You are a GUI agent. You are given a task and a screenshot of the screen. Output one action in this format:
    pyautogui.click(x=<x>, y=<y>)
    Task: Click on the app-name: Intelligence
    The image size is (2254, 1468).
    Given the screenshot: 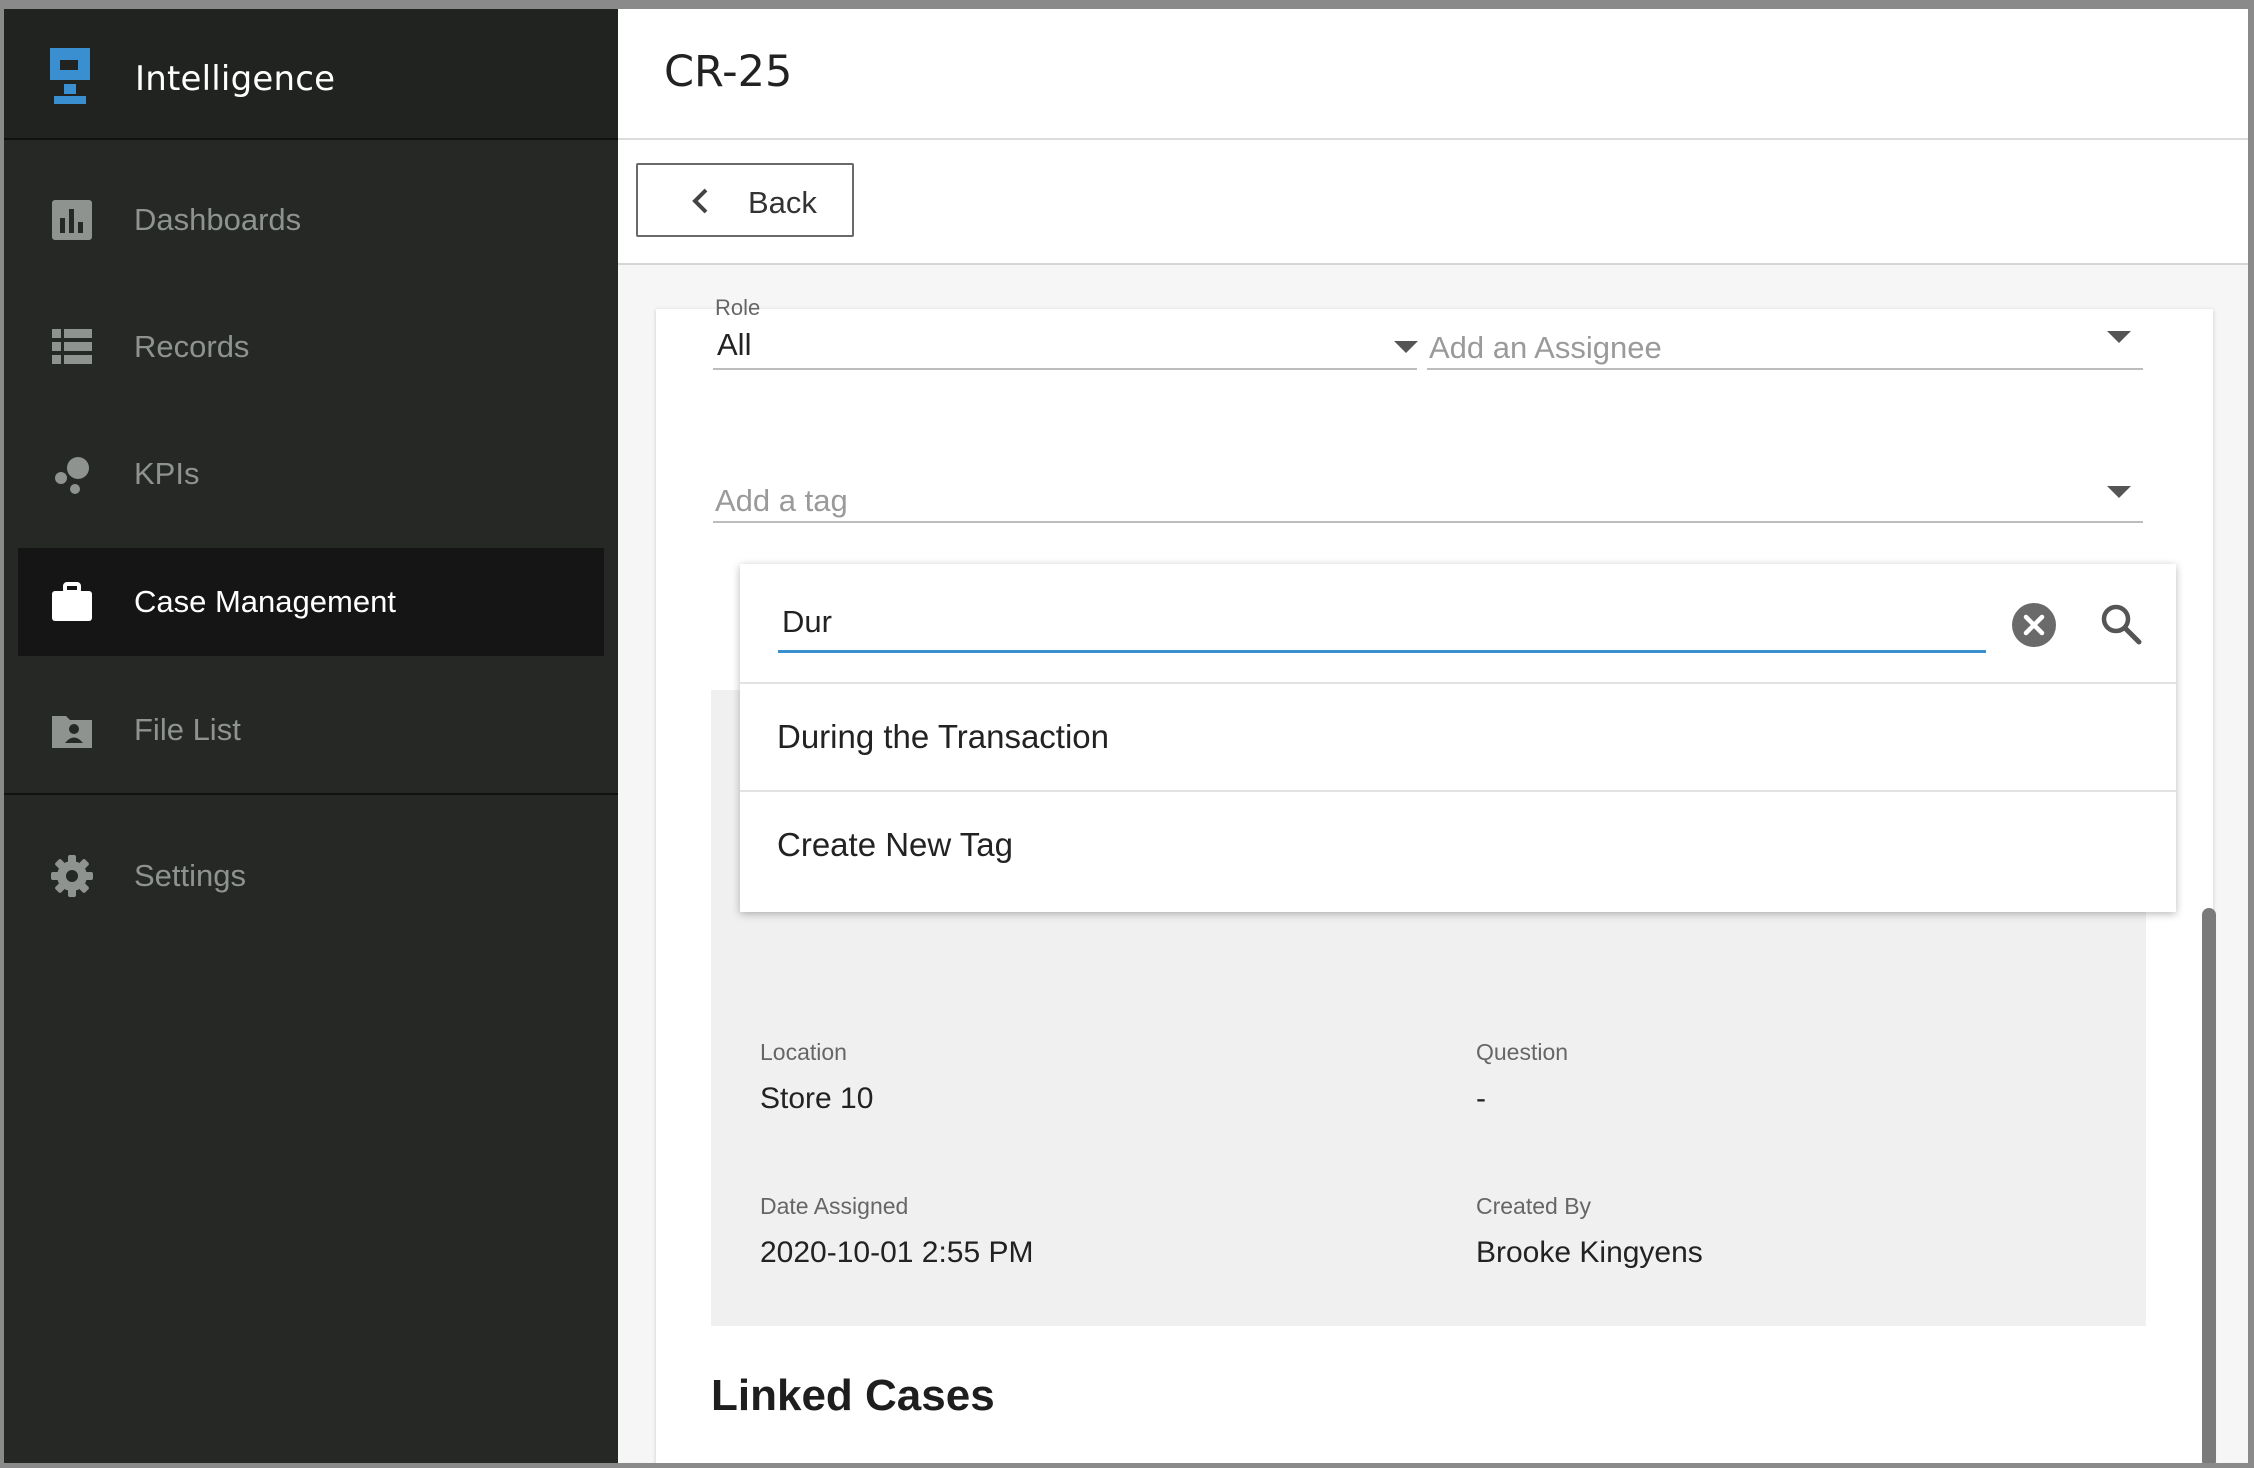 What is the action you would take?
    pyautogui.click(x=235, y=79)
    